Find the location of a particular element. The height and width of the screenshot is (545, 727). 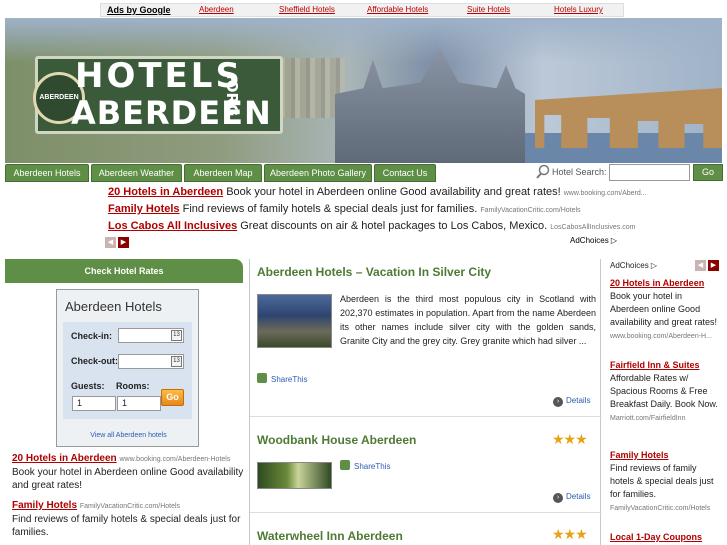

search-box-title: Aberdeen Hotels is located at coordinates (113, 306).